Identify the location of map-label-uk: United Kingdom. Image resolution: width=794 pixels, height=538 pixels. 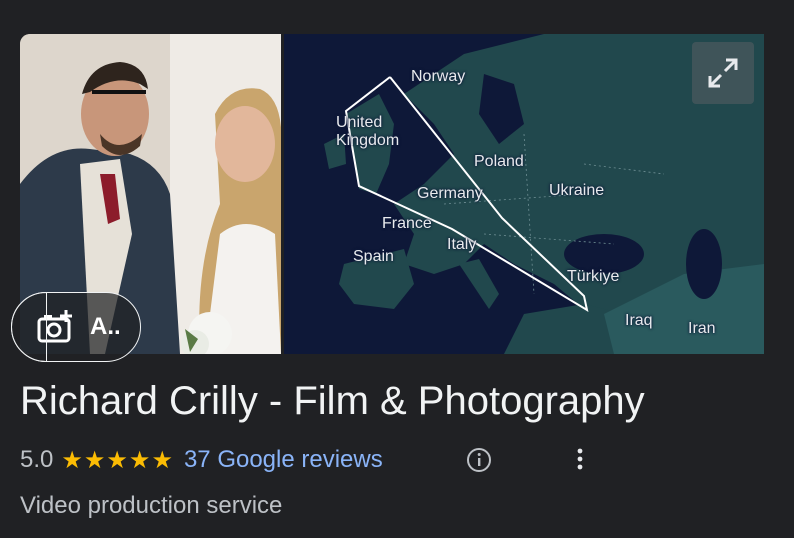
(368, 131).